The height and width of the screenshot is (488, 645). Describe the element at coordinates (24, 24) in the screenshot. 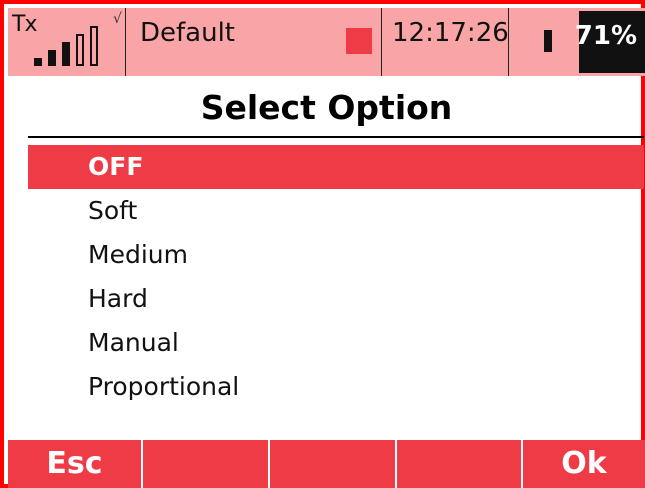

I see `tx-label: Tx` at that location.